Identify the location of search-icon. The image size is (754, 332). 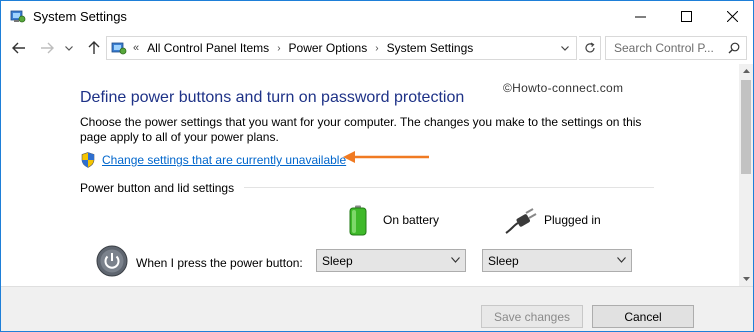
(734, 48).